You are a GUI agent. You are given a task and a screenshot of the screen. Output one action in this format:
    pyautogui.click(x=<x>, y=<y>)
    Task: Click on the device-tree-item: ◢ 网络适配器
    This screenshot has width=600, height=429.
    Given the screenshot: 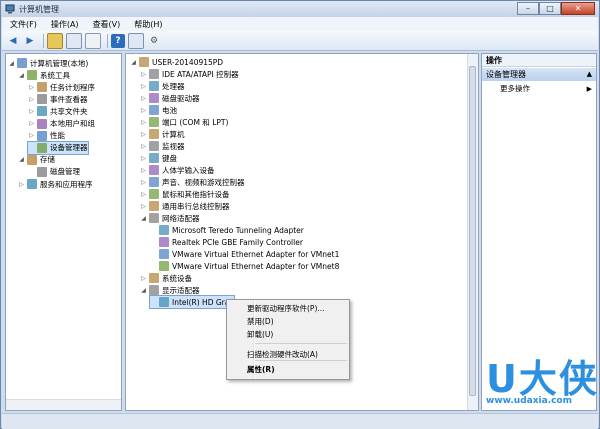 What is the action you would take?
    pyautogui.click(x=170, y=218)
    